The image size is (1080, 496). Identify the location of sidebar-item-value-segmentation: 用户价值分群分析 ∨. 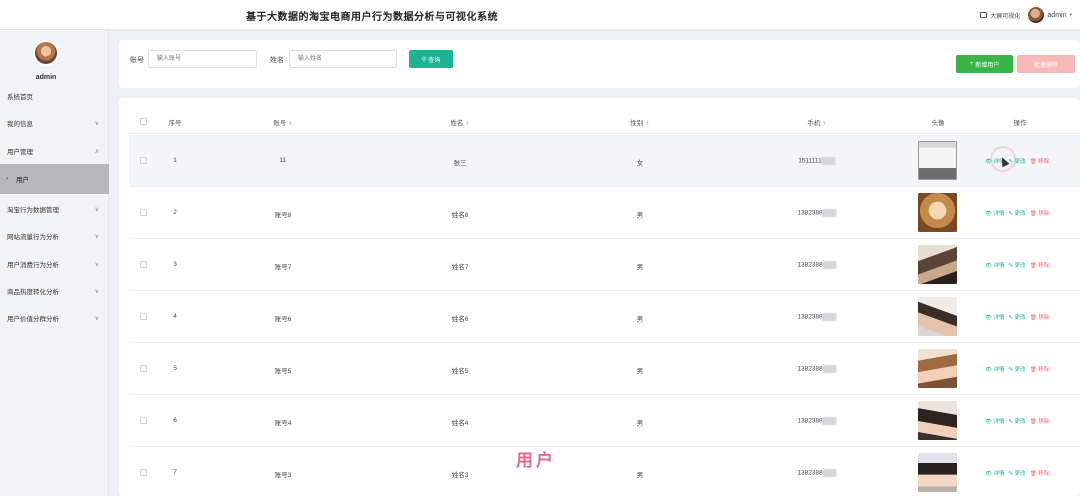
(54, 318).